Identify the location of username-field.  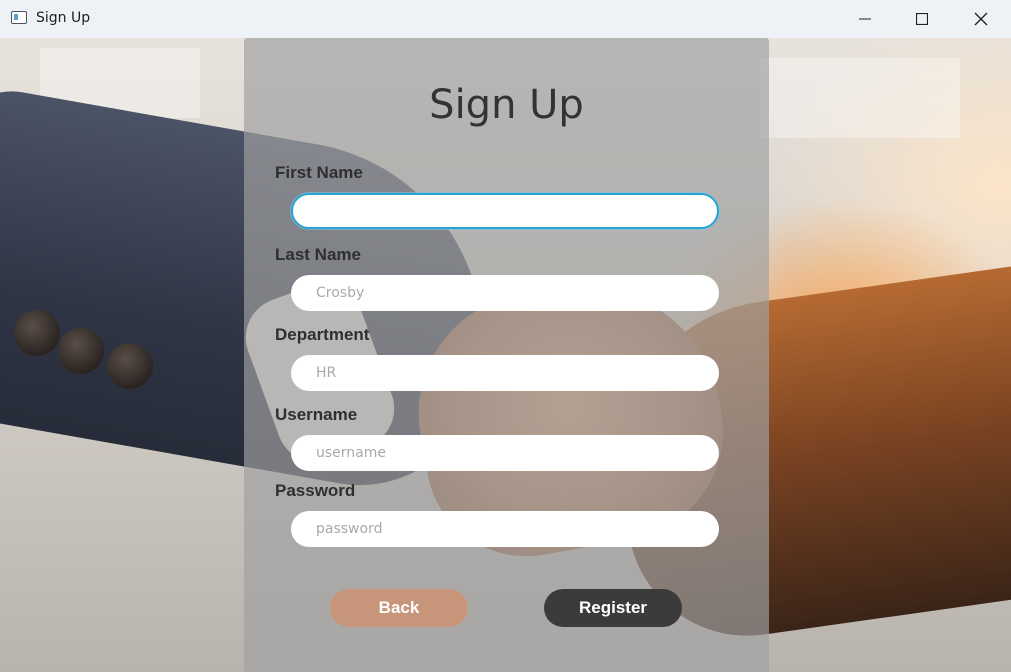
(505, 453).